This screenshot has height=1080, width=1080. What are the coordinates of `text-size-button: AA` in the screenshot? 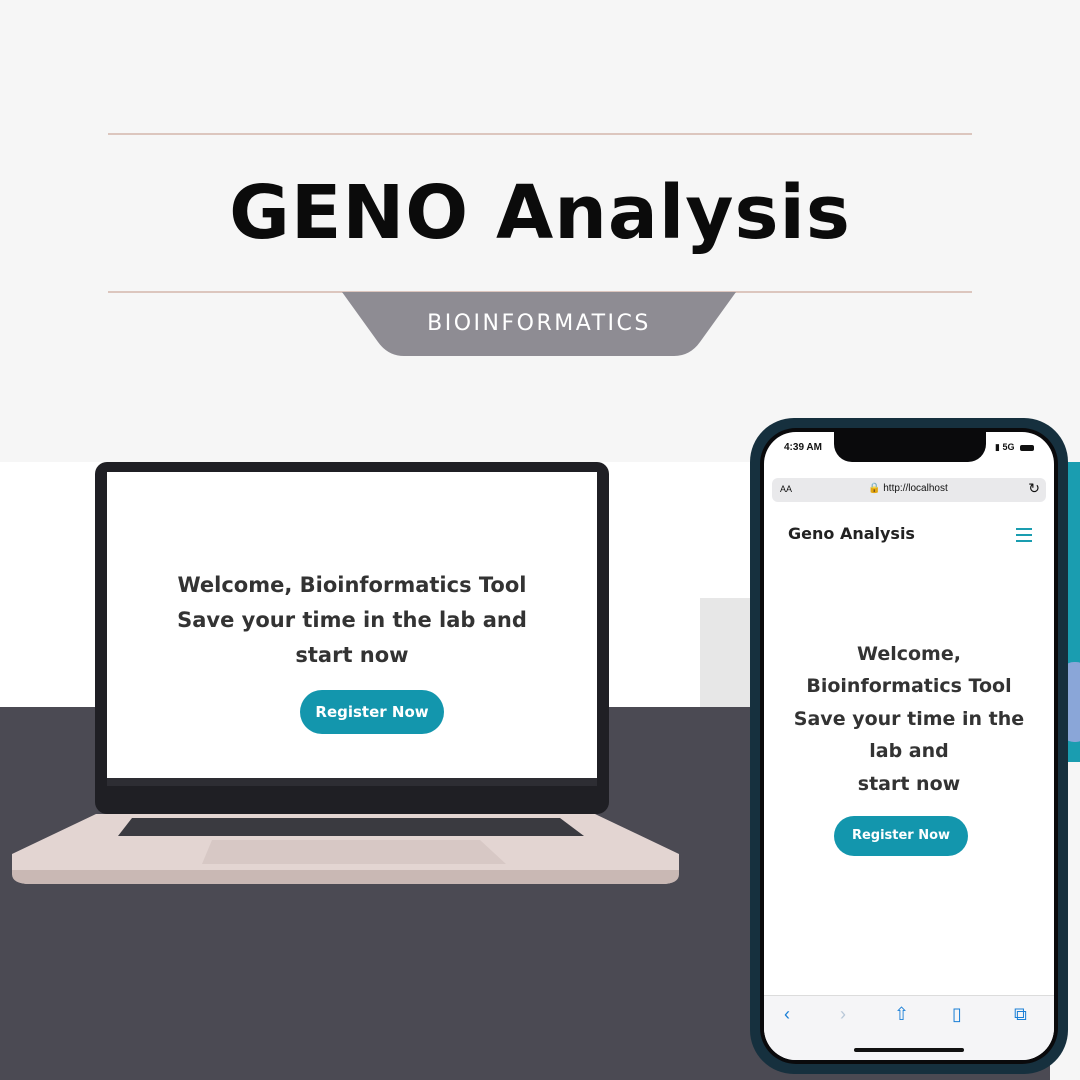 It's located at (786, 489).